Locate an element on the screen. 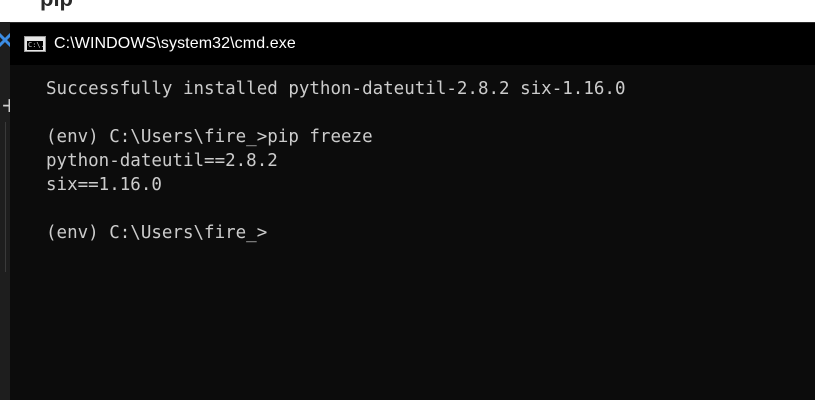 This screenshot has height=400, width=815. cmd-icon-label: C:\. is located at coordinates (36, 45).